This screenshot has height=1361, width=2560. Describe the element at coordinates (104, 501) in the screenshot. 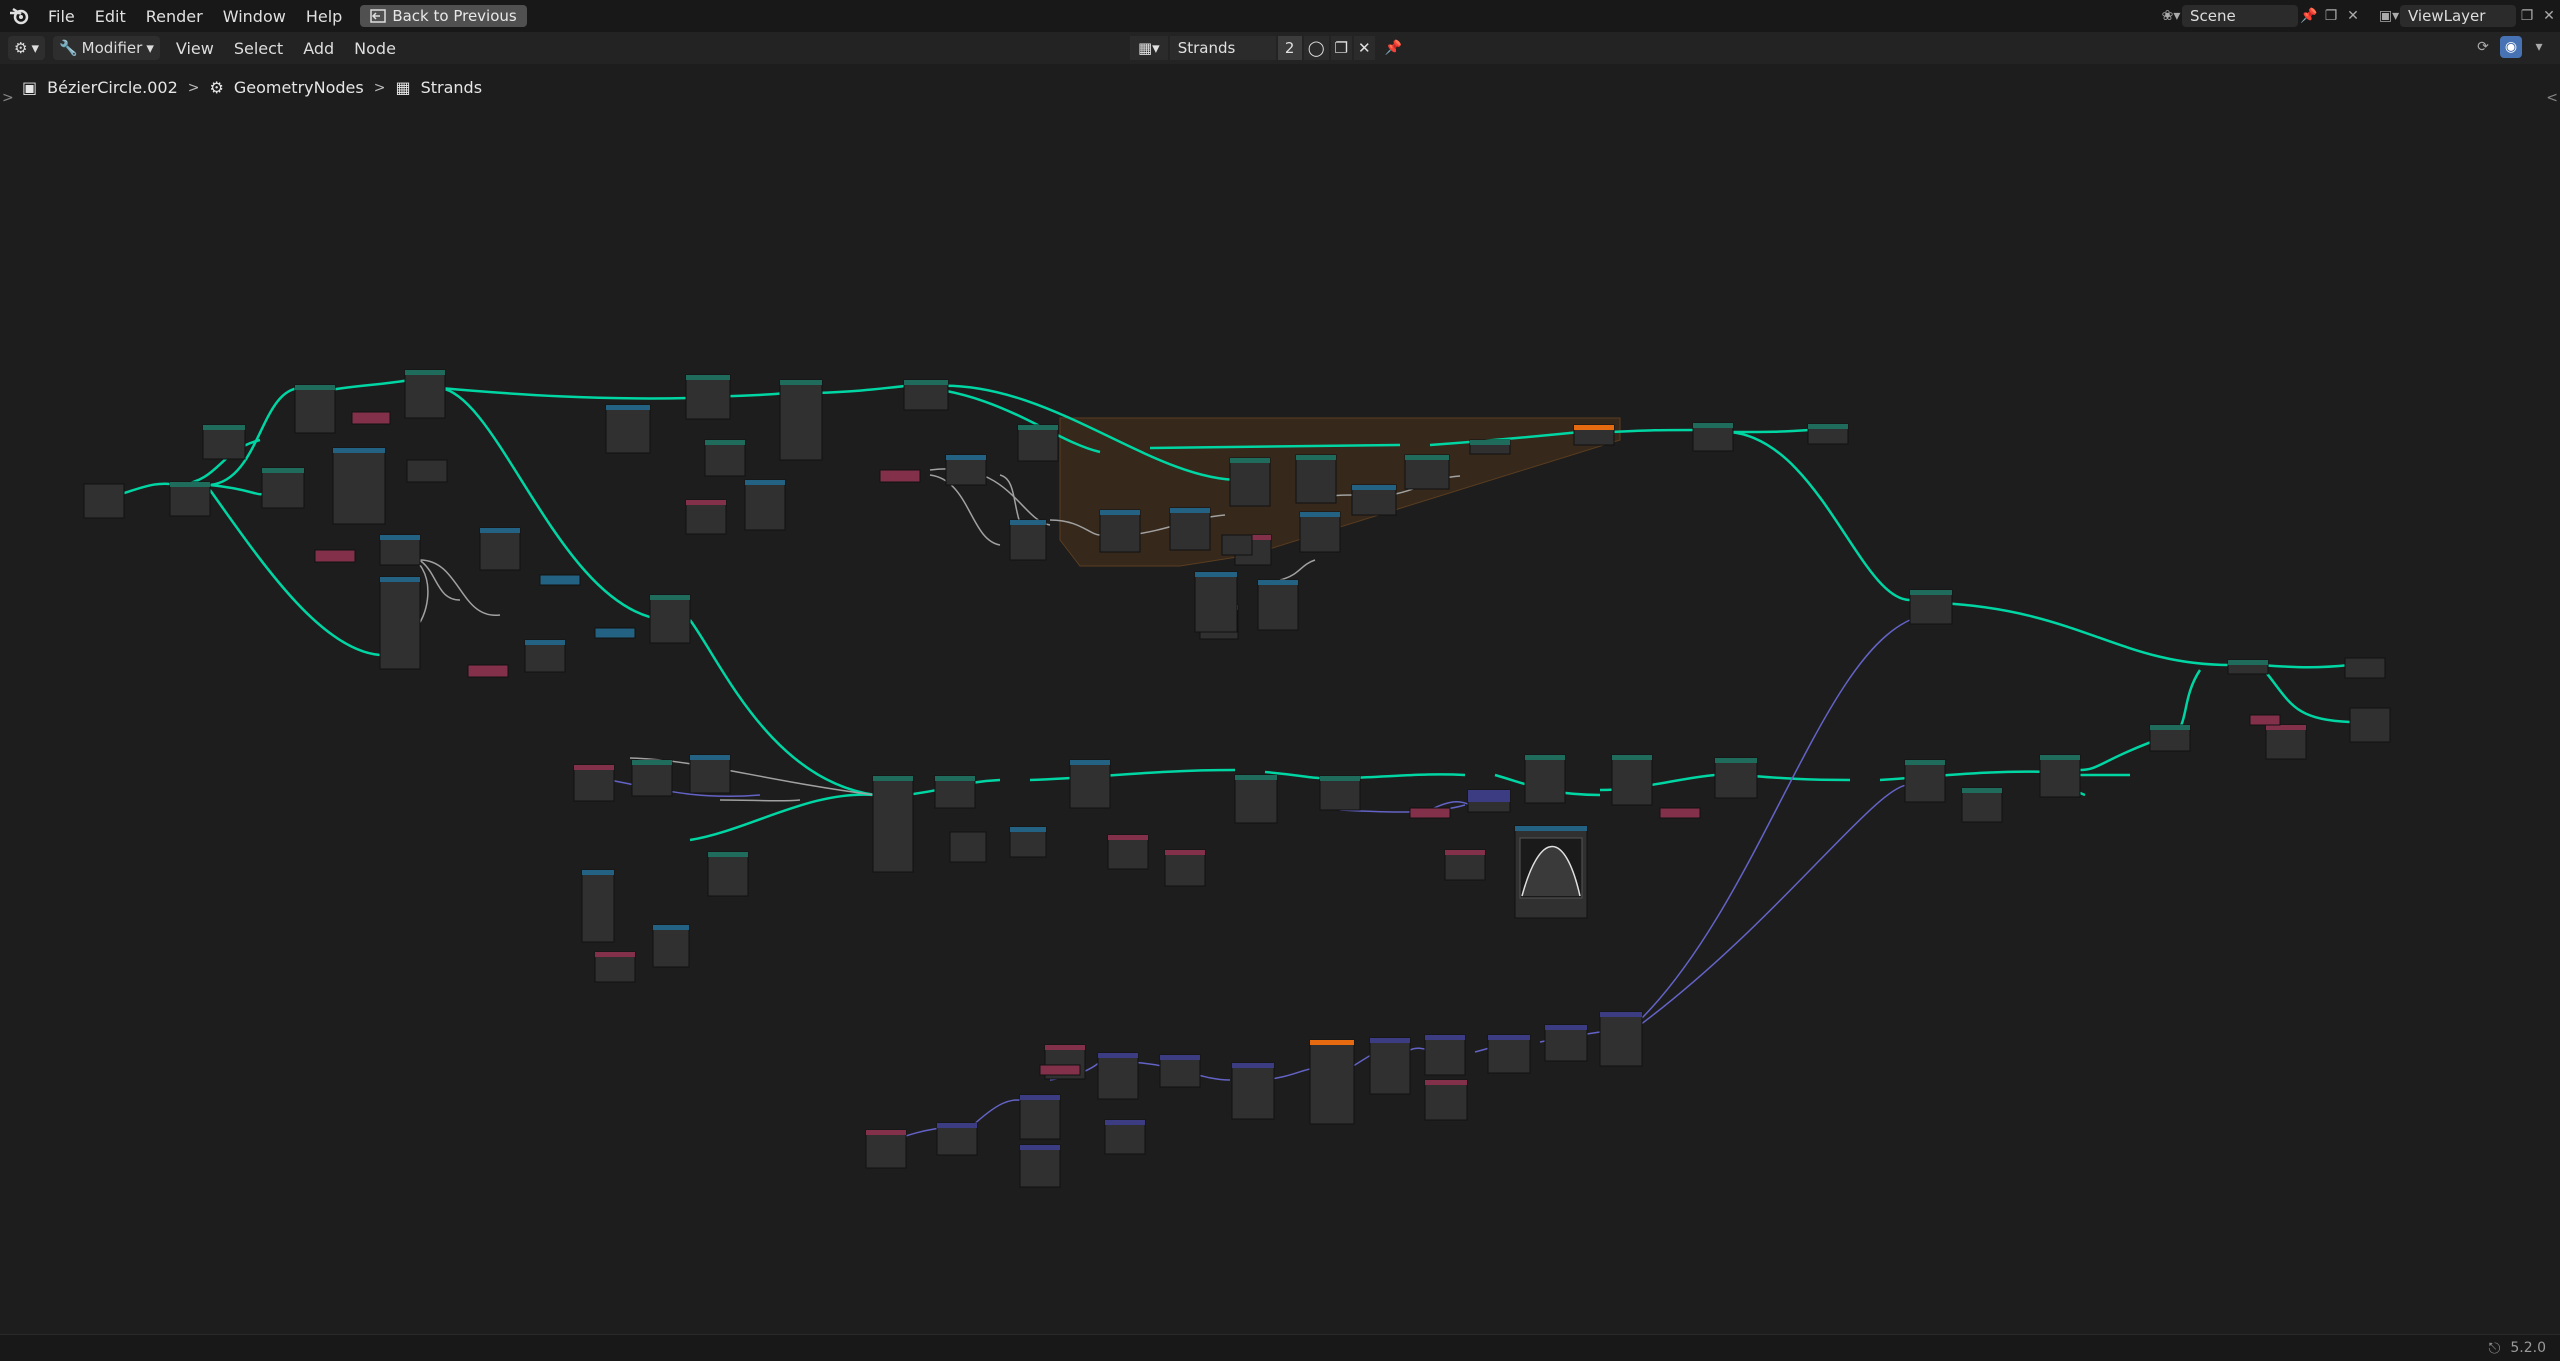

I see `node-group-in` at that location.